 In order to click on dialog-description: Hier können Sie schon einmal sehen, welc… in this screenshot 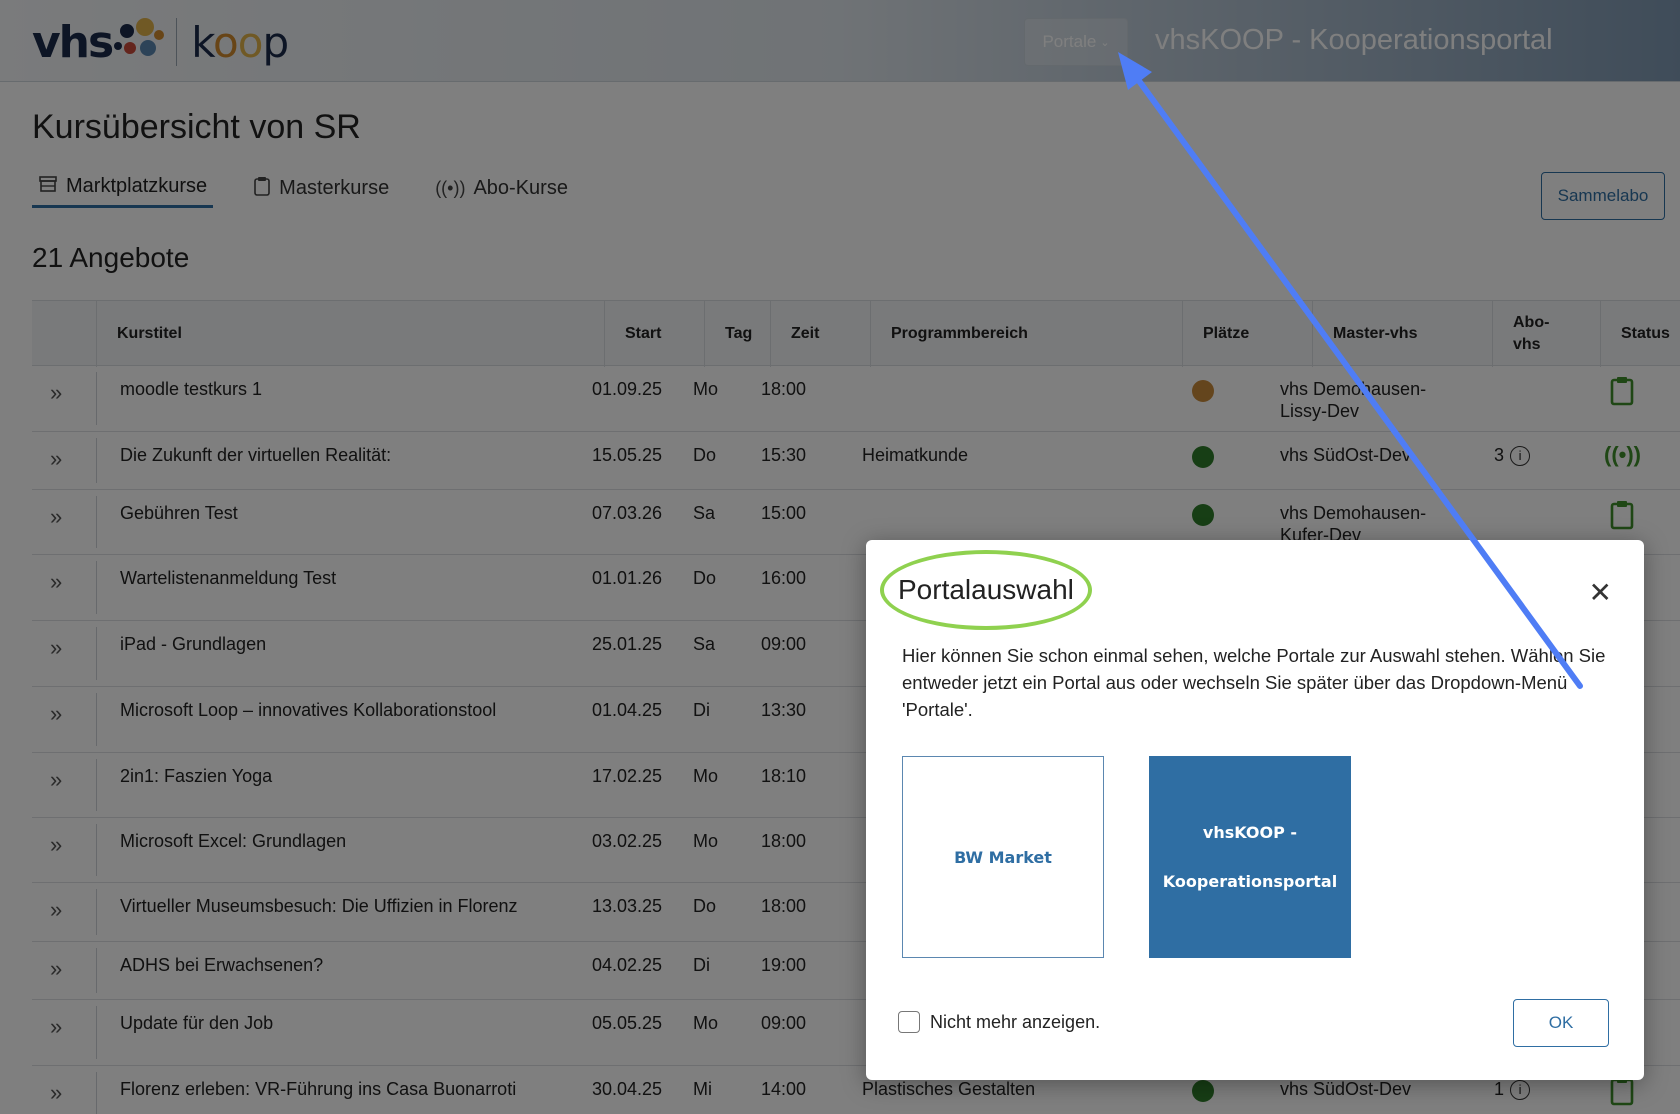, I will do `click(1254, 682)`.